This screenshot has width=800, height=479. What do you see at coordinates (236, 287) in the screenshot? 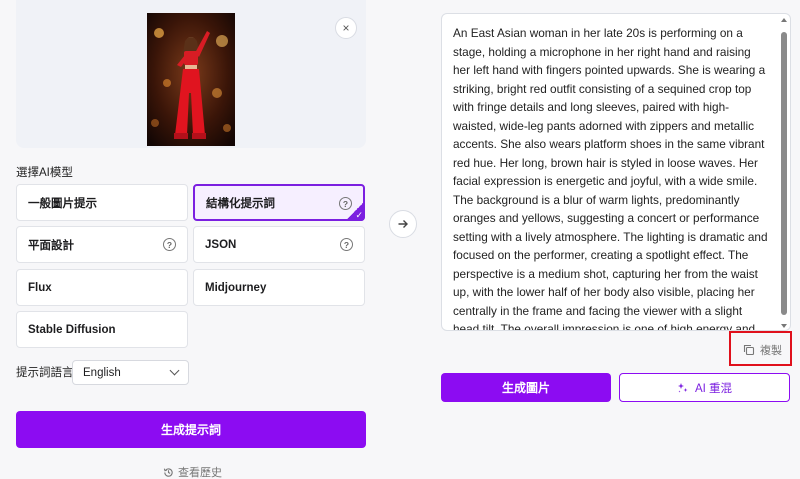
I see `model-option-label: Midjourney` at bounding box center [236, 287].